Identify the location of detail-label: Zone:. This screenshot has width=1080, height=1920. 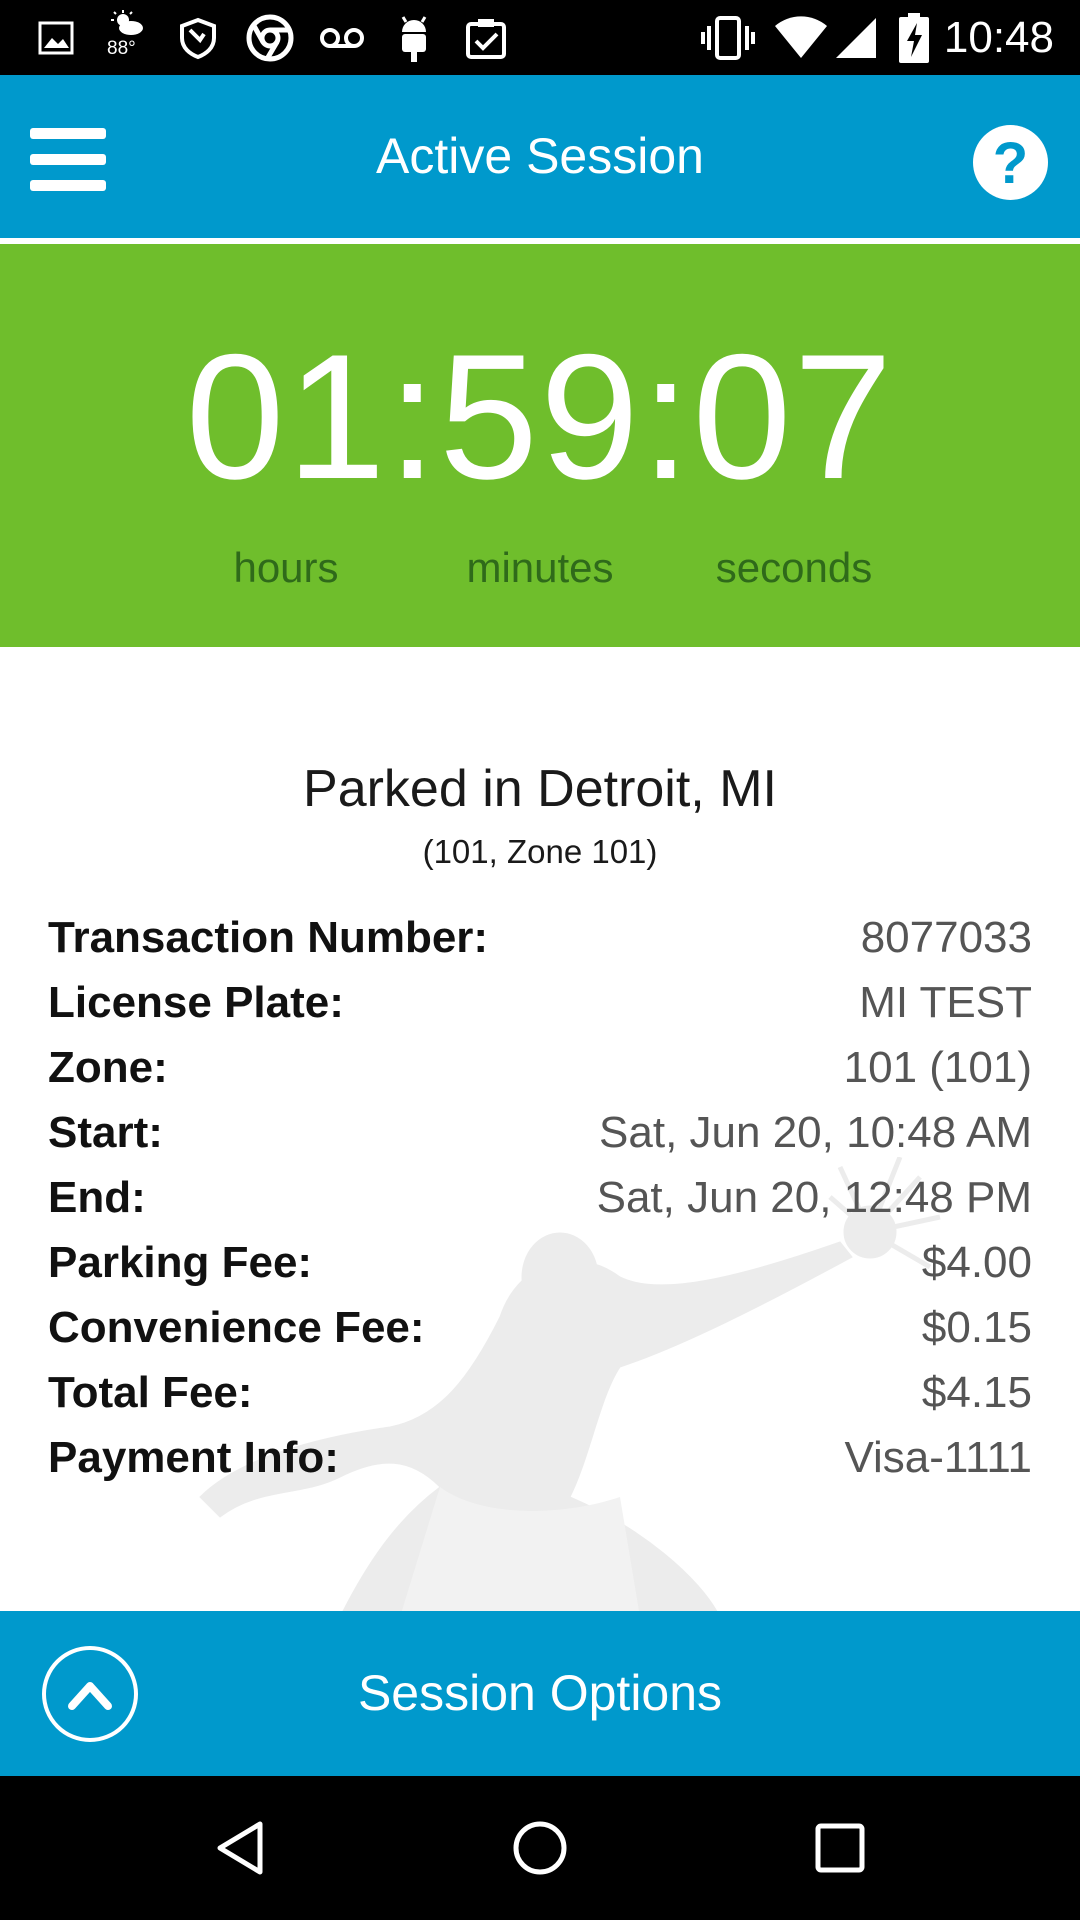
(108, 1067).